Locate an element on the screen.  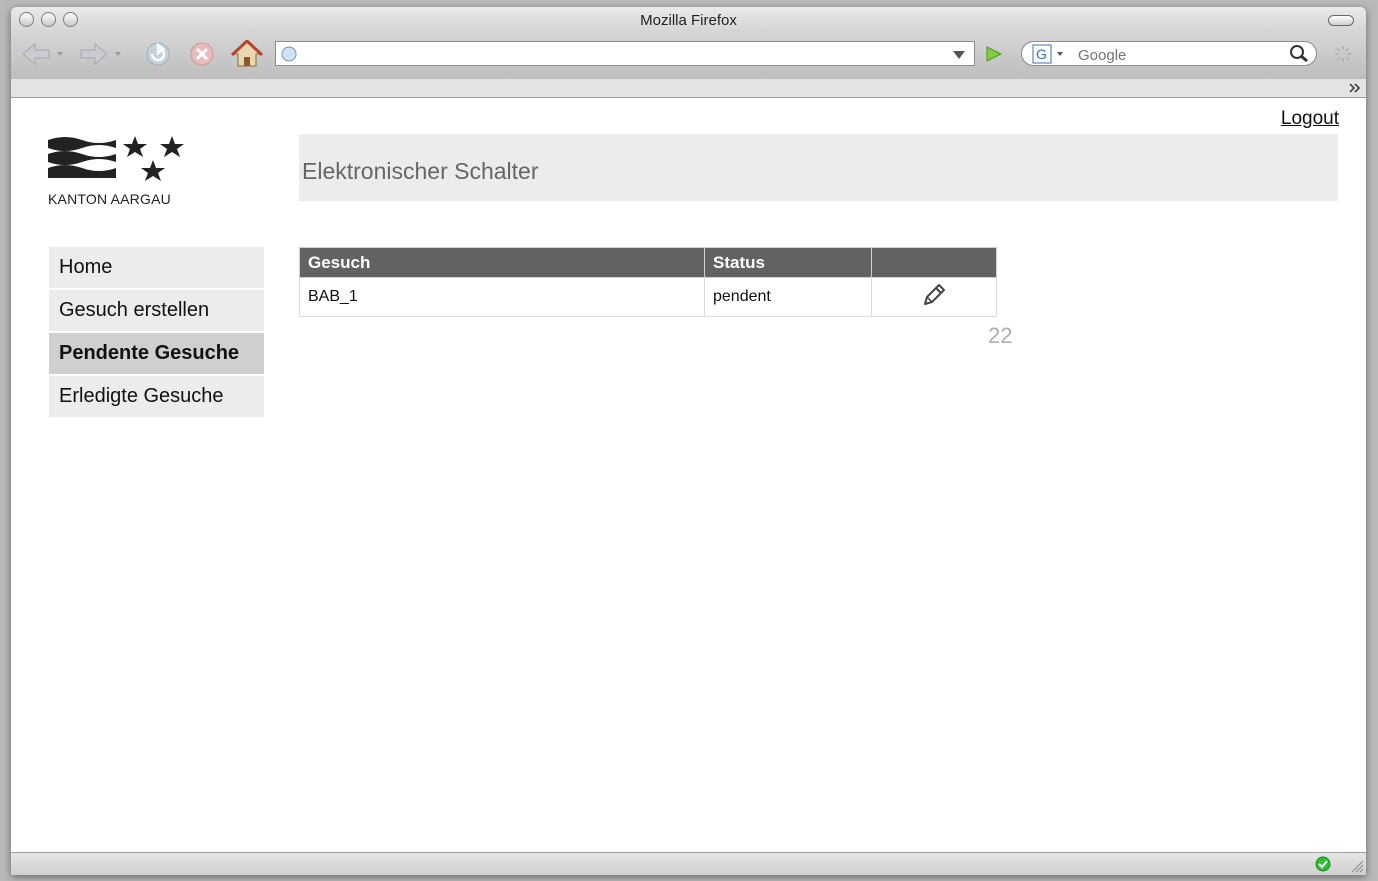
column-header-status: Status is located at coordinates (788, 262).